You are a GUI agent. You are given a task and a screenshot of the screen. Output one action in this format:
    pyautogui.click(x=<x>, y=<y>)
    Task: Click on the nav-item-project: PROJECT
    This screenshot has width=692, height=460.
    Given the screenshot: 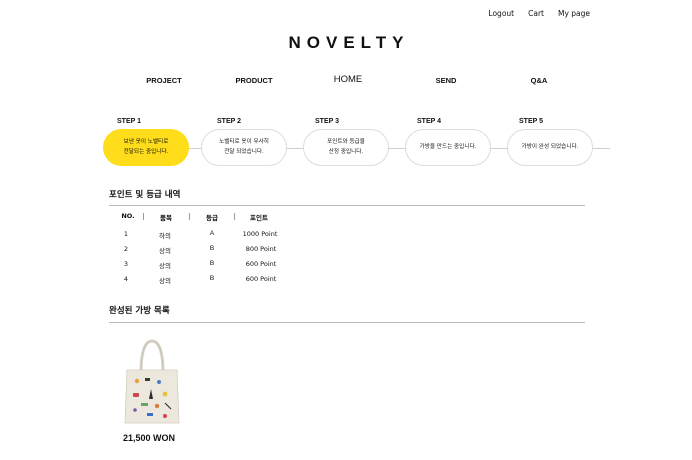 What is the action you would take?
    pyautogui.click(x=163, y=80)
    